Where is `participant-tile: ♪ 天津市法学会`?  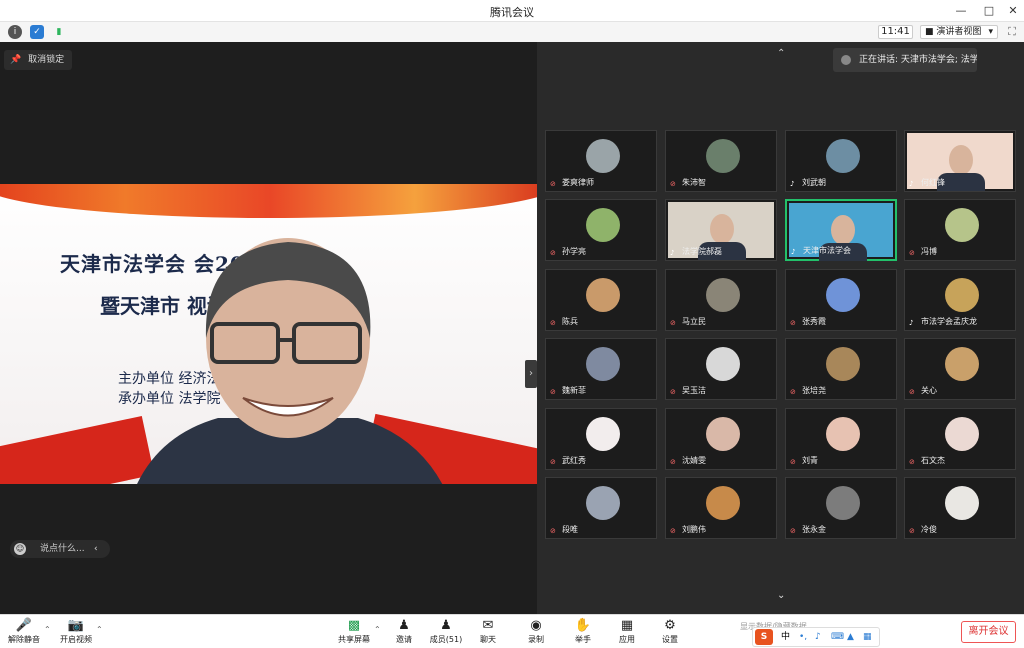
participant-tile: ♪ 天津市法学会 is located at coordinates (841, 230).